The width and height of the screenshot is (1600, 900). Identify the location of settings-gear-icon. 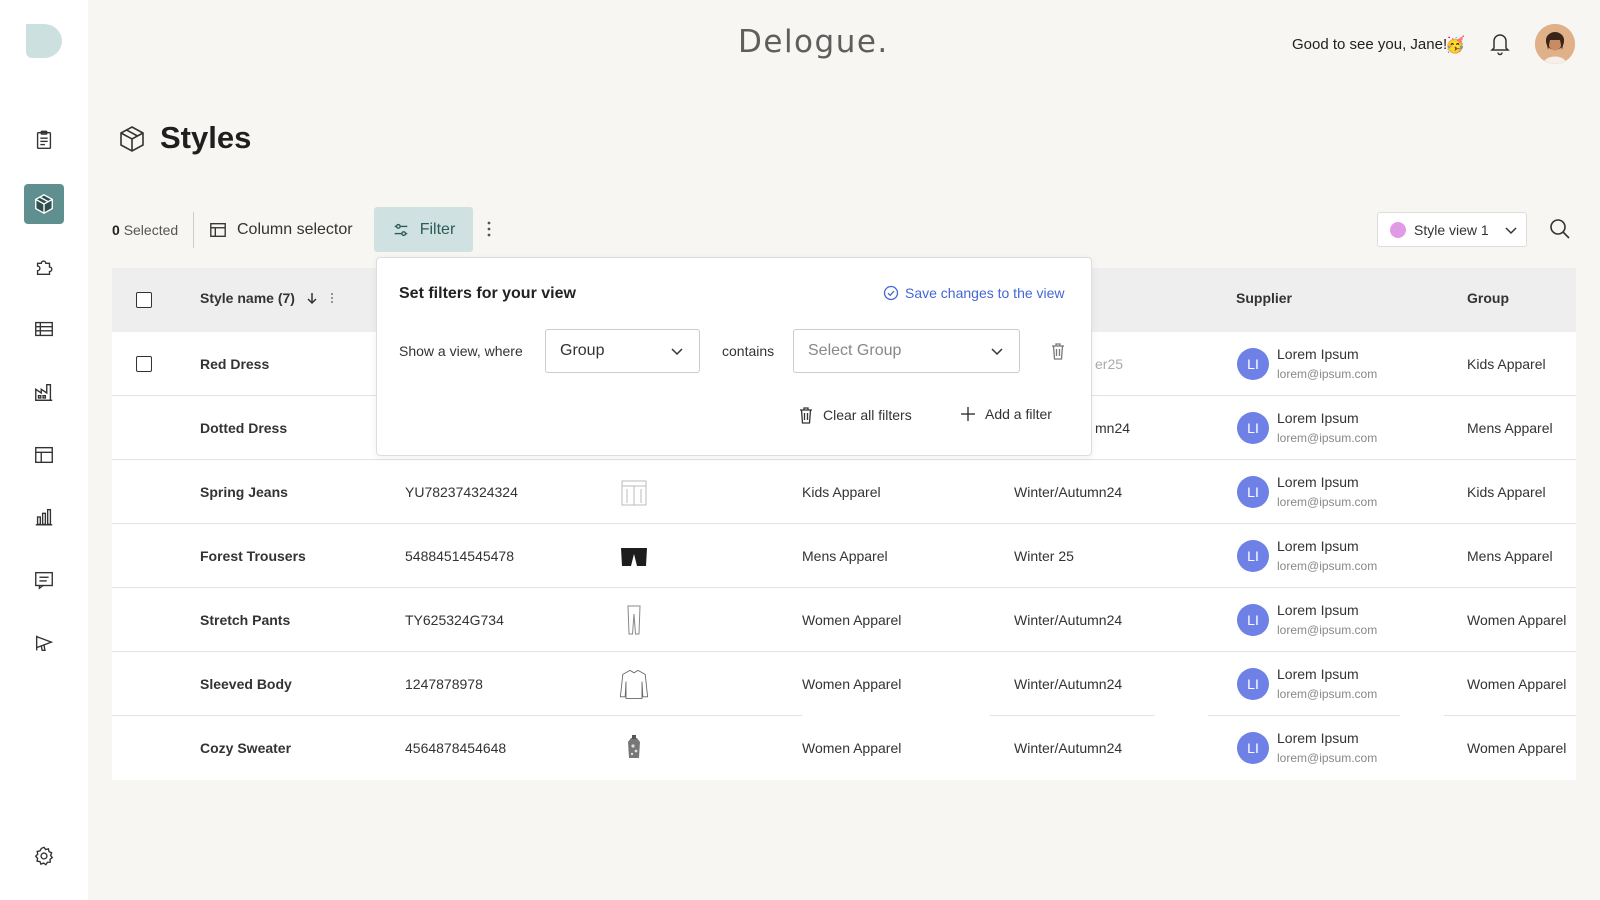
(44, 856).